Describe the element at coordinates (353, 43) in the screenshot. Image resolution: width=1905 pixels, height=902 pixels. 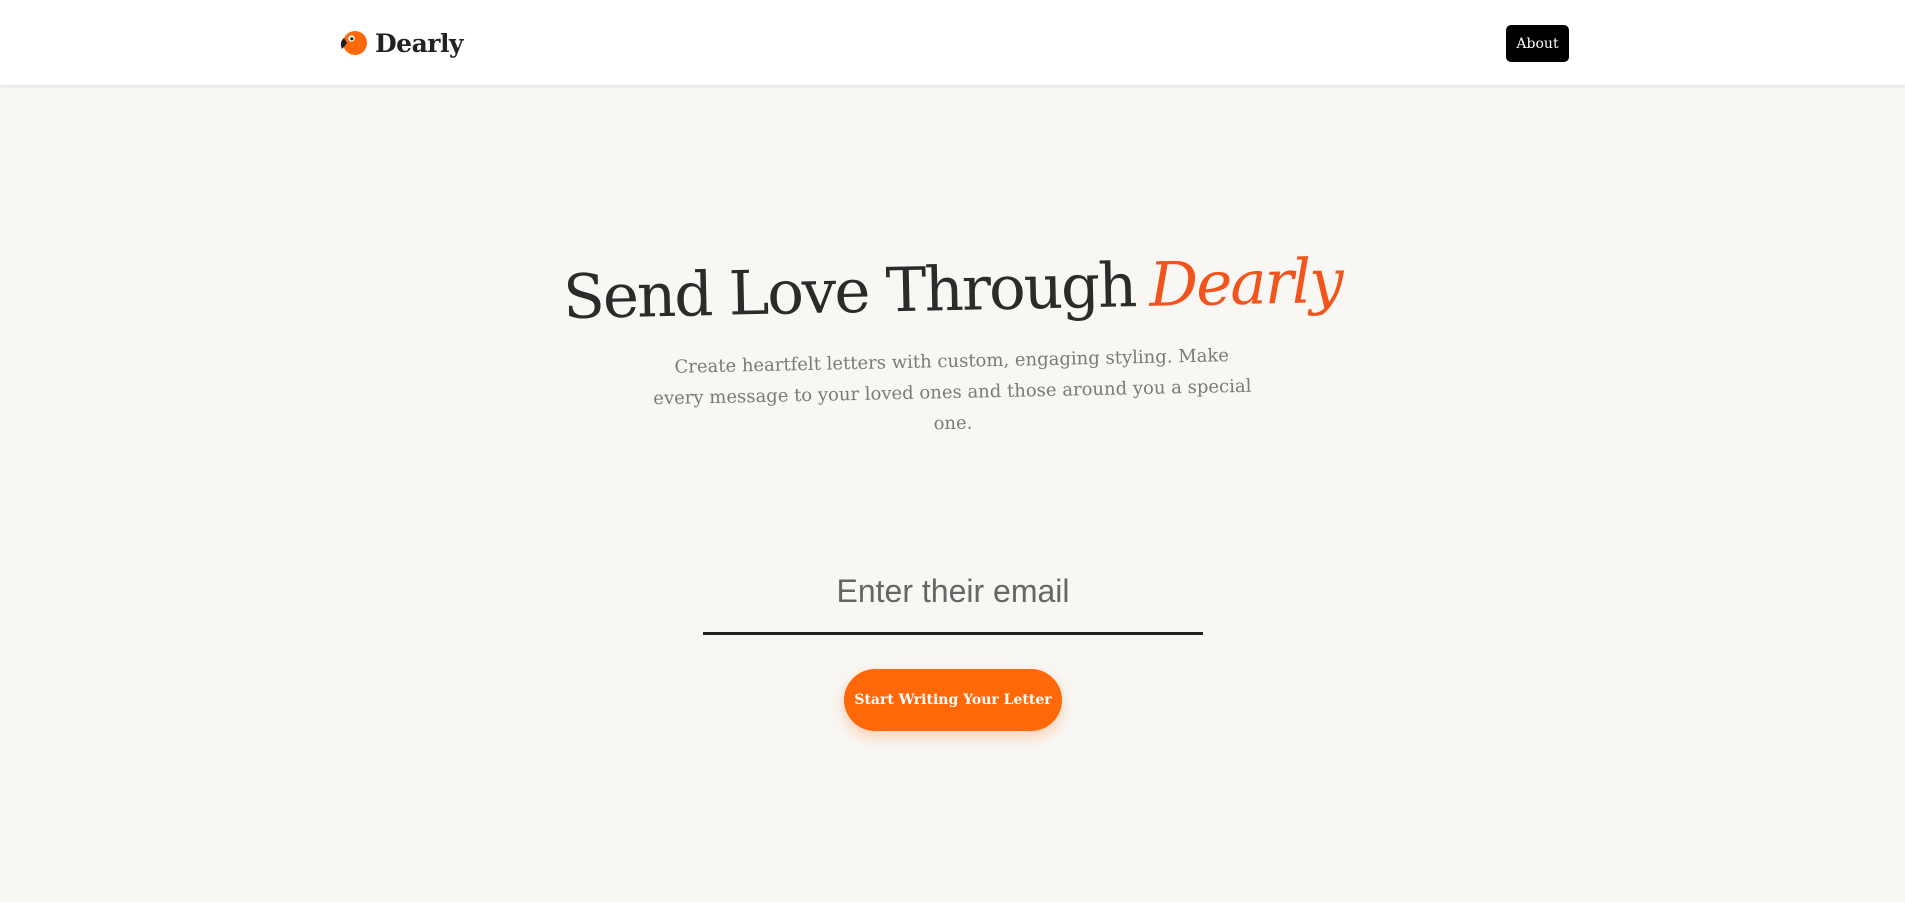
I see `parrot-head-icon` at that location.